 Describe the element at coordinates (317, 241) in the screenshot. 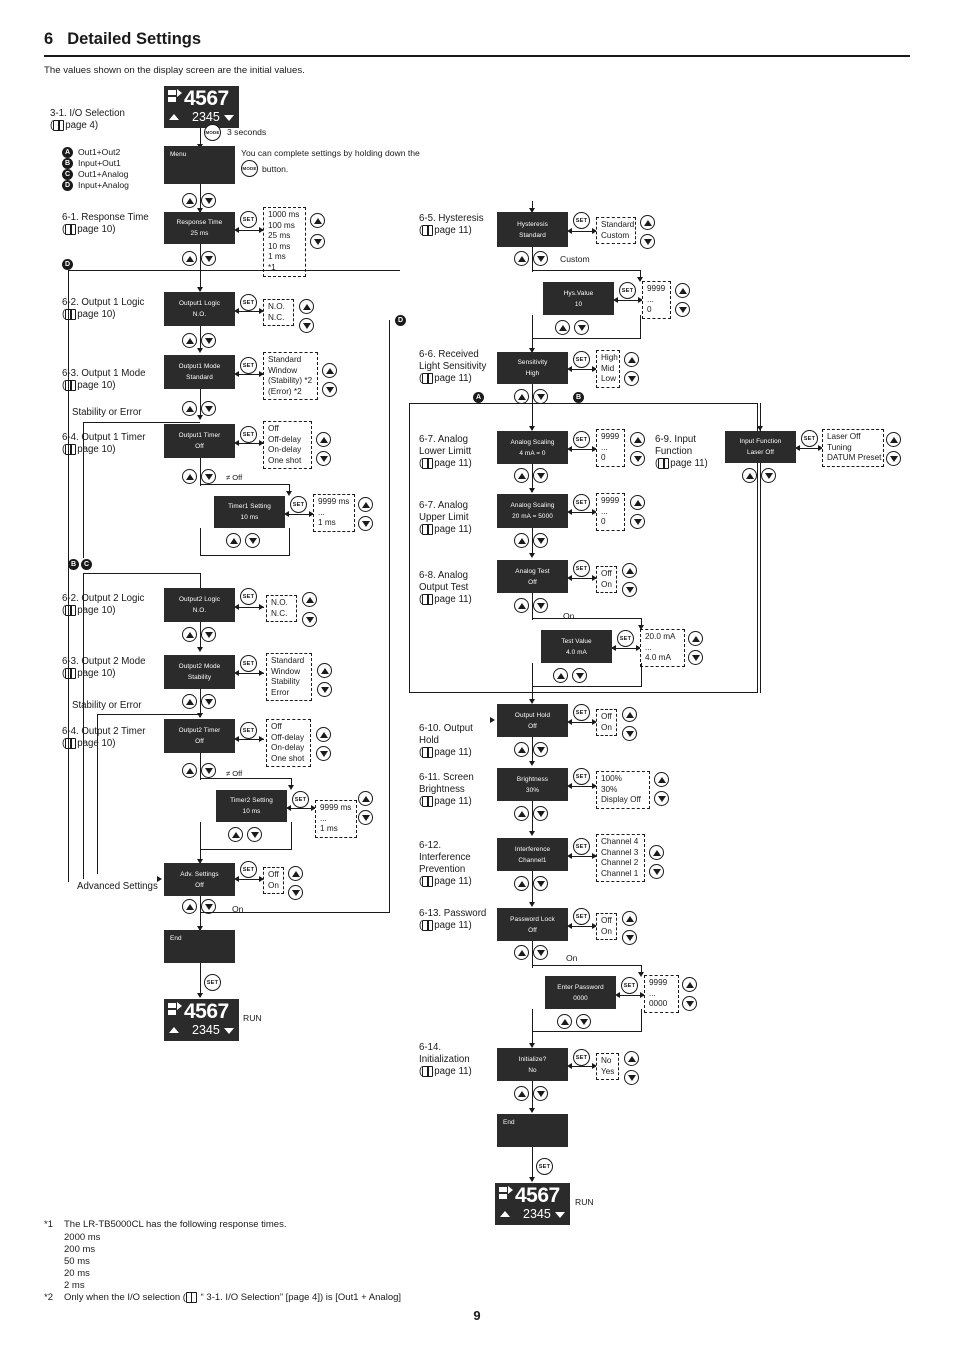

I see `down-button-response-time-opts` at that location.